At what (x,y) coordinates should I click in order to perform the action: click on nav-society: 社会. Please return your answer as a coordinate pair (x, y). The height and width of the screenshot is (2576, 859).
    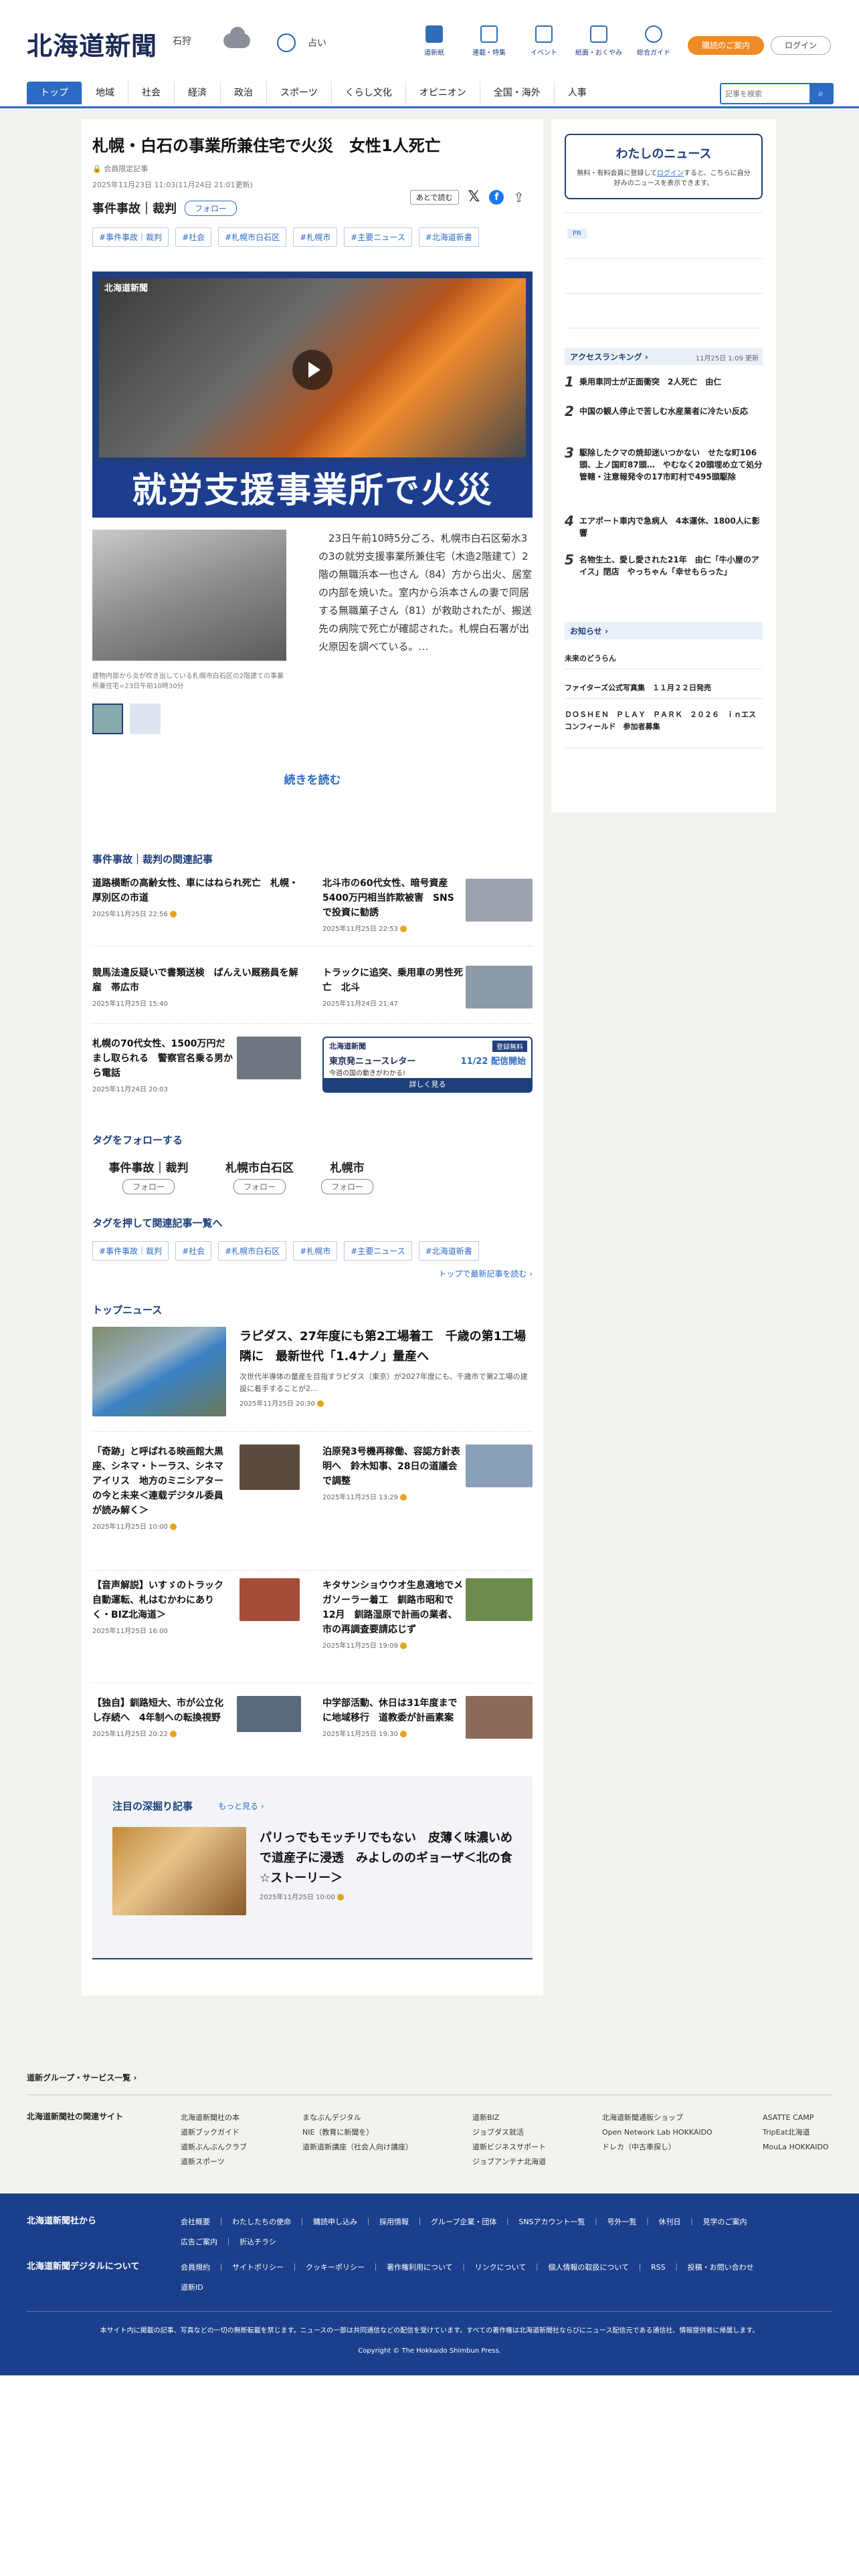
    Looking at the image, I should click on (151, 93).